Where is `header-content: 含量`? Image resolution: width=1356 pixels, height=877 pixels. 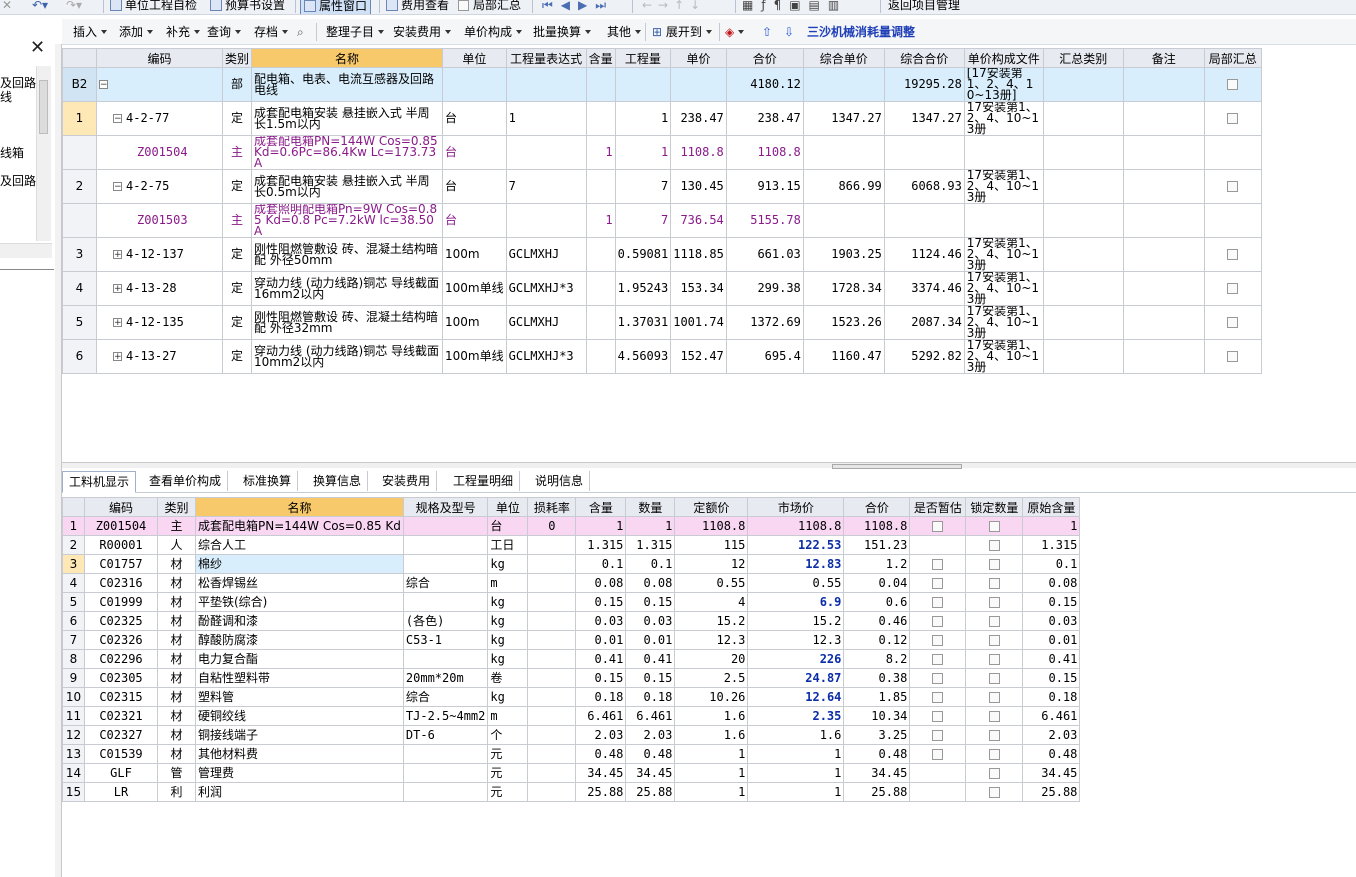 header-content: 含量 is located at coordinates (601, 507).